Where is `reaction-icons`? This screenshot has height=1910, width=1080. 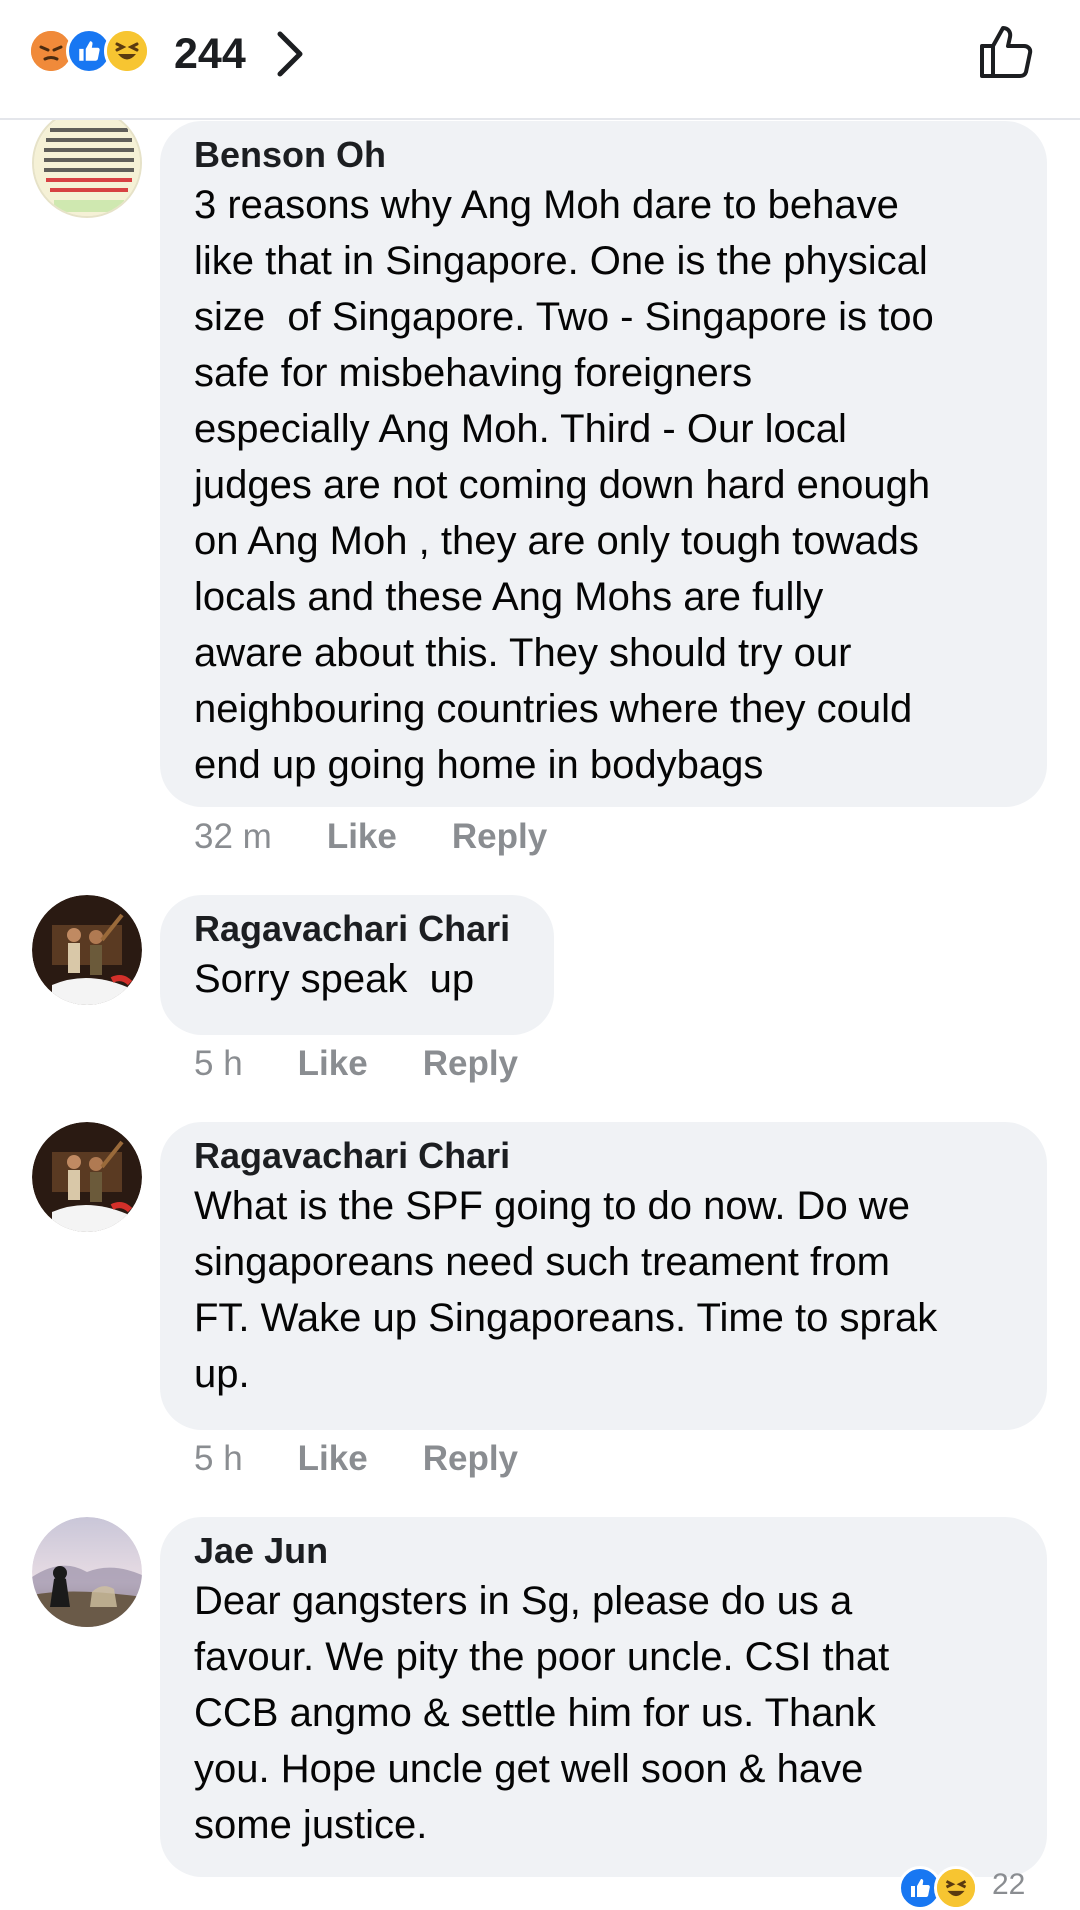 reaction-icons is located at coordinates (89, 51).